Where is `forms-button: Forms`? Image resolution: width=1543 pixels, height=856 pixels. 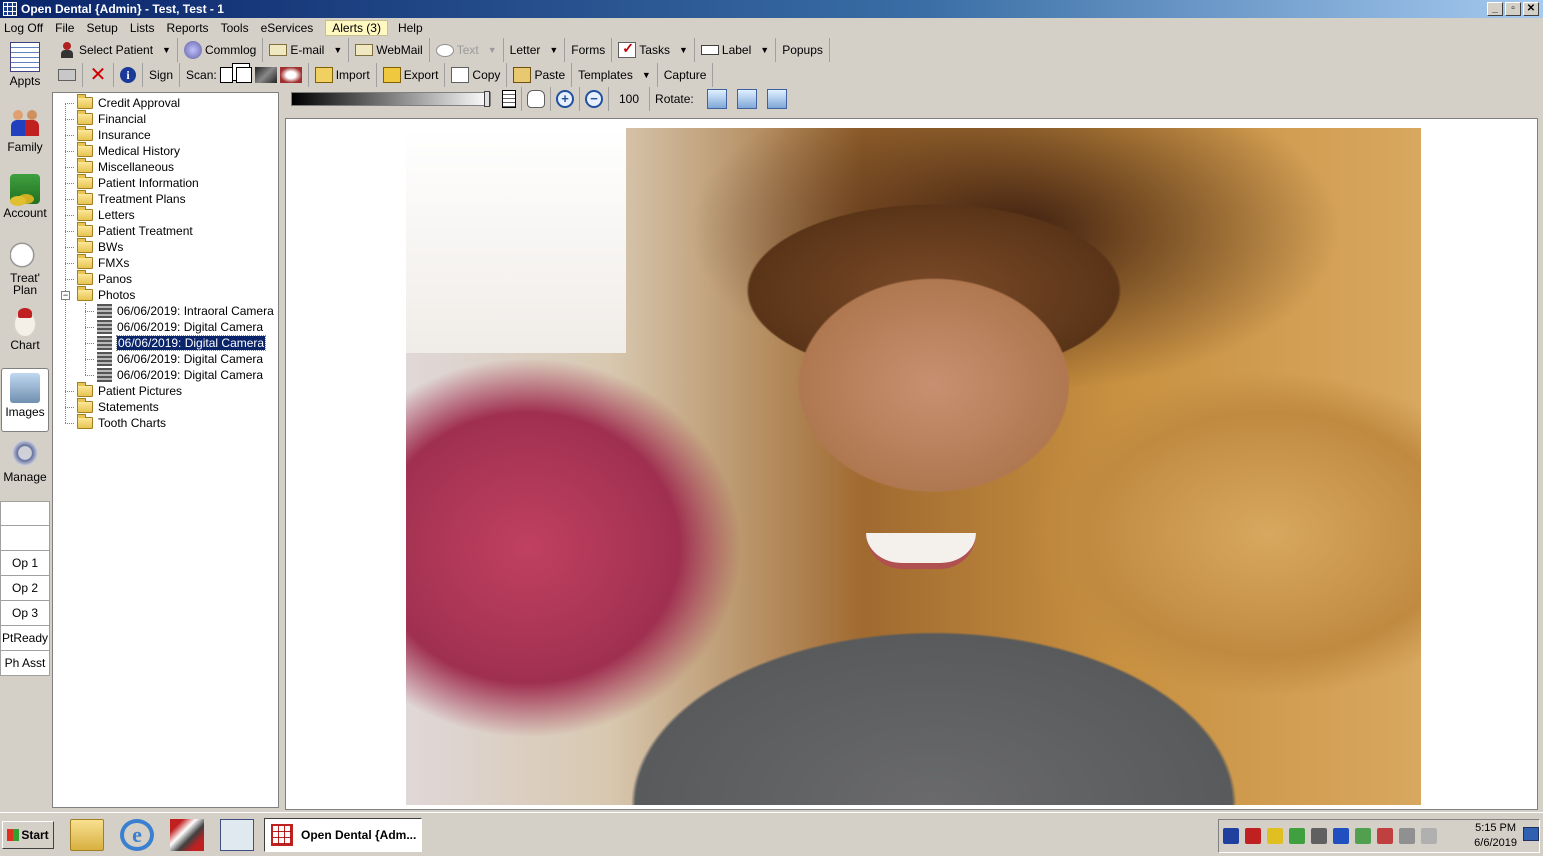 forms-button: Forms is located at coordinates (589, 50).